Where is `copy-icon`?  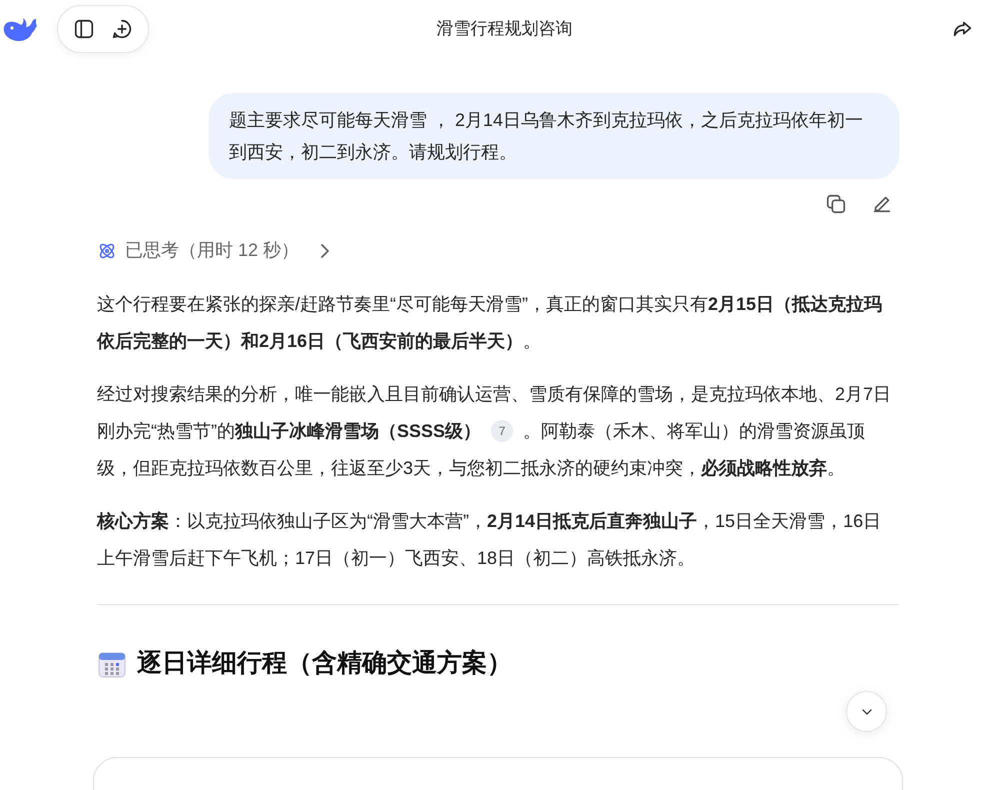 copy-icon is located at coordinates (836, 204).